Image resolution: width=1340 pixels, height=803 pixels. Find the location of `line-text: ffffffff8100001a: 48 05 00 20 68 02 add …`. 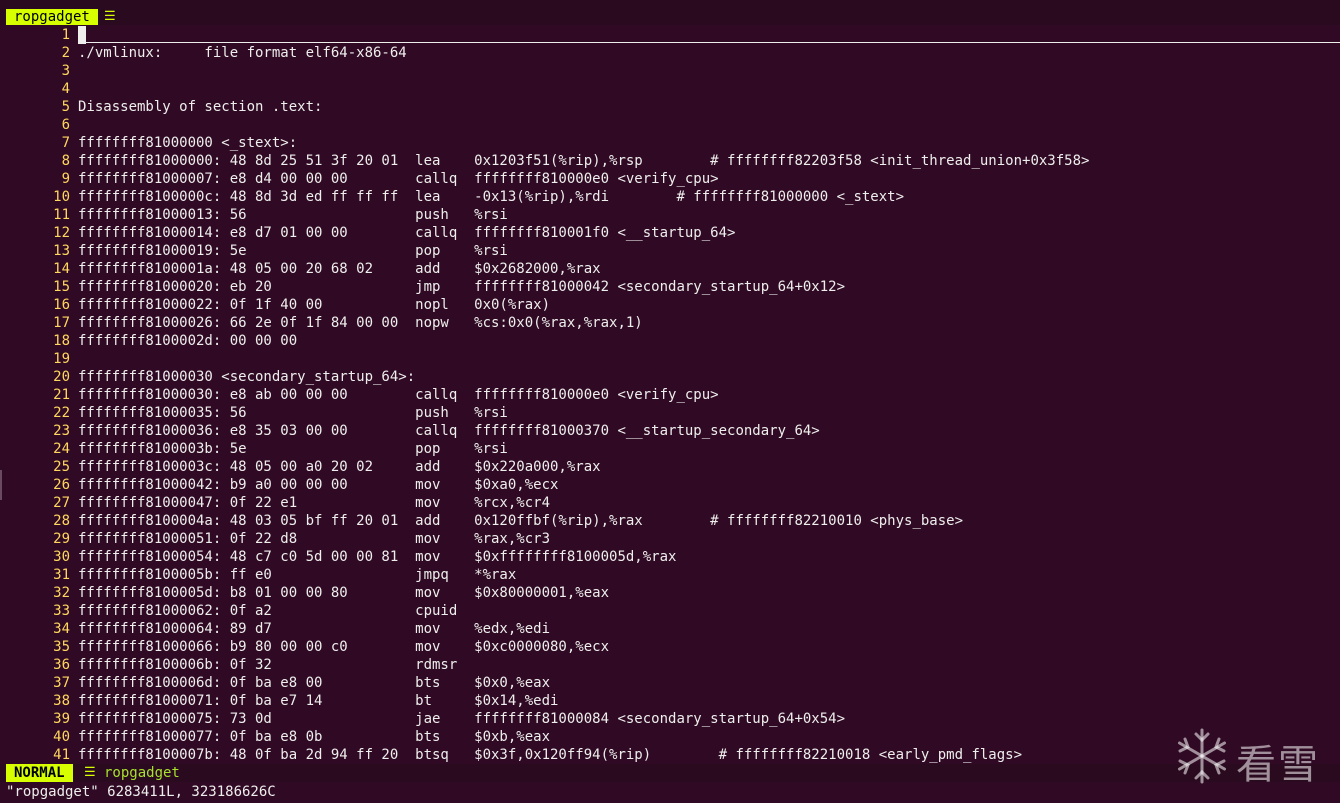

line-text: ffffffff8100001a: 48 05 00 20 68 02 add … is located at coordinates (339, 269).